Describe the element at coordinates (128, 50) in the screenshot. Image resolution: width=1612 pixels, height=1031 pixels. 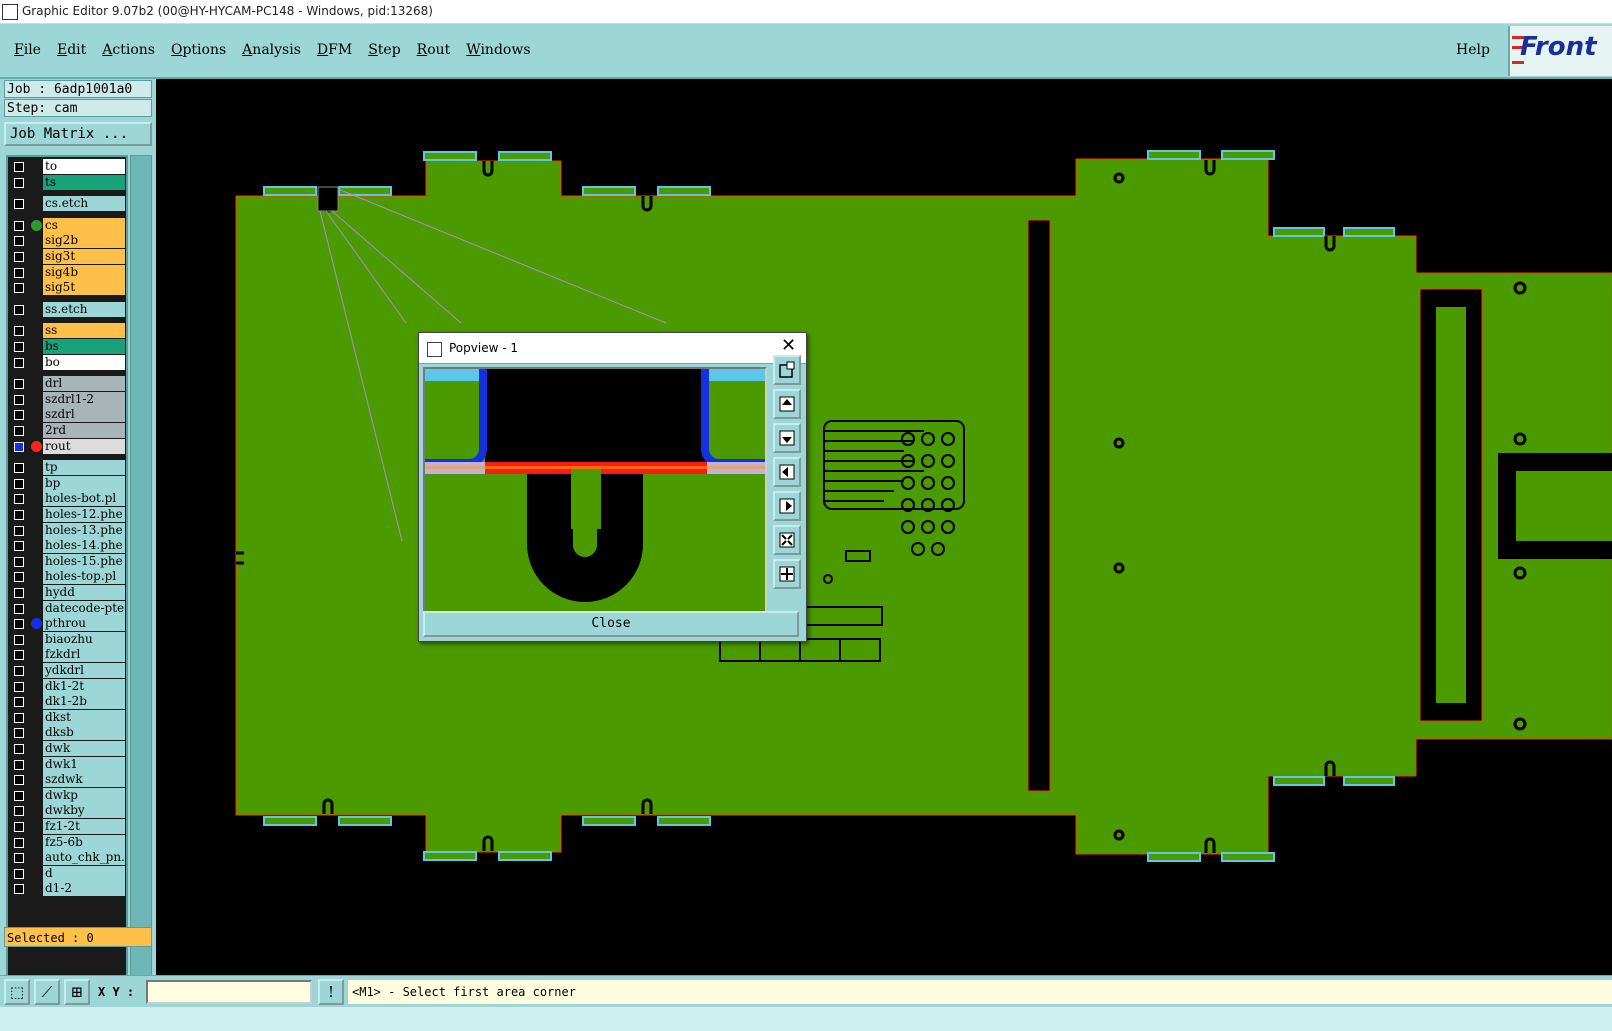
I see `menu-actions: Actions` at that location.